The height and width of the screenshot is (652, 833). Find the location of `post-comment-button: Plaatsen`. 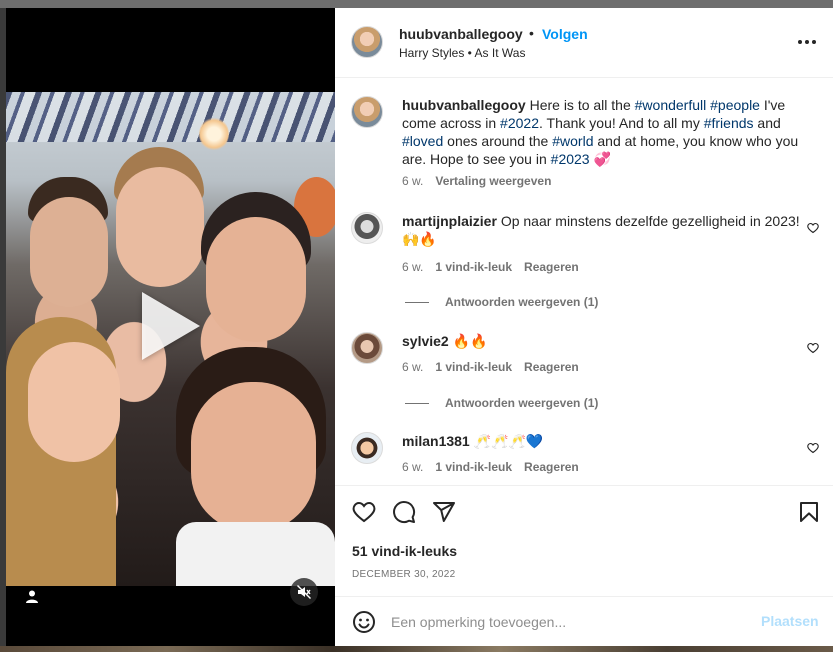

post-comment-button: Plaatsen is located at coordinates (790, 621).